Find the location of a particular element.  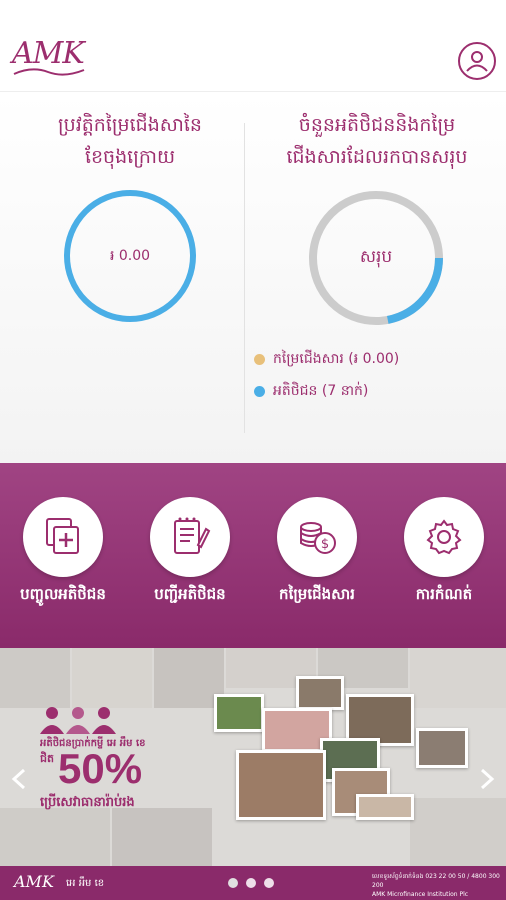

amk-logo: AMK is located at coordinates (49, 59).